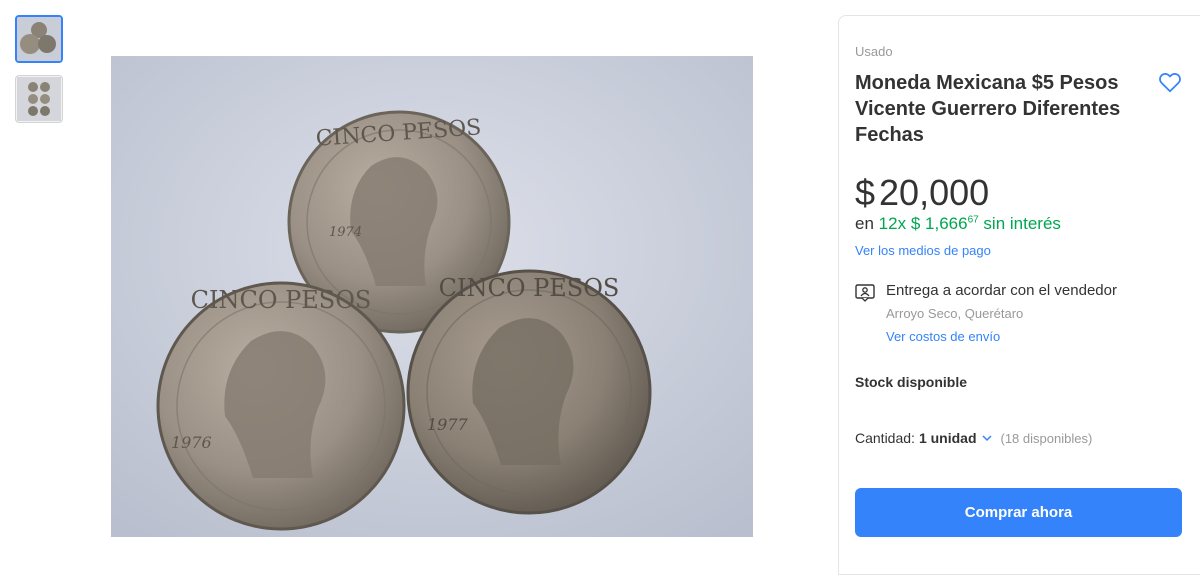 Image resolution: width=1200 pixels, height=575 pixels. What do you see at coordinates (191, 442) in the screenshot?
I see `coin-left-year: 1976` at bounding box center [191, 442].